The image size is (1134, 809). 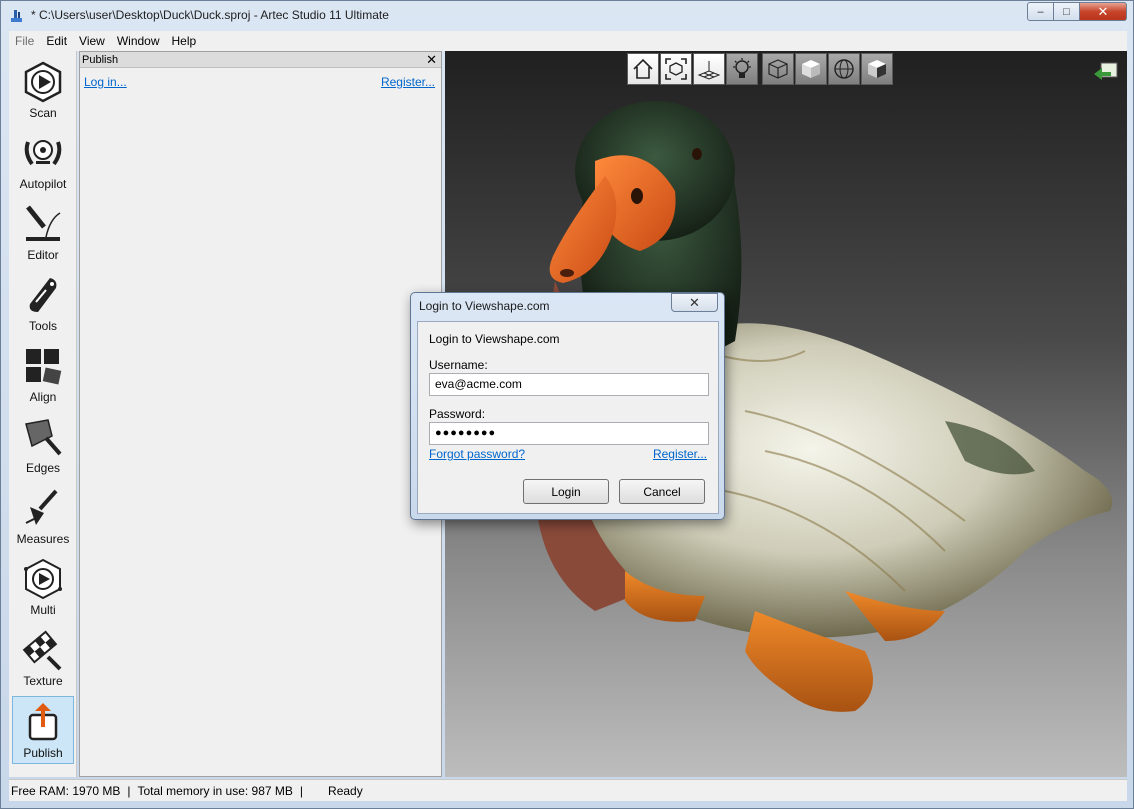 What do you see at coordinates (24, 41) in the screenshot?
I see `menu-file: File` at bounding box center [24, 41].